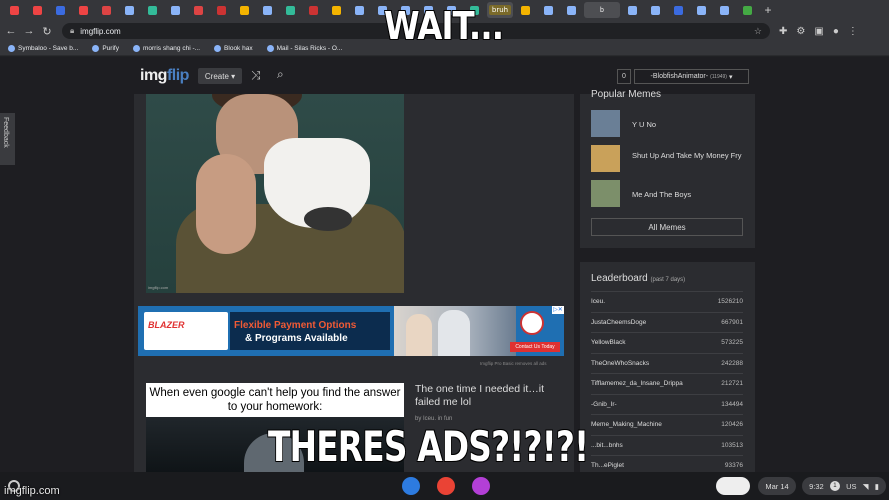 This screenshot has height=500, width=889. What do you see at coordinates (280, 74) in the screenshot?
I see `search-icon: ⌕` at bounding box center [280, 74].